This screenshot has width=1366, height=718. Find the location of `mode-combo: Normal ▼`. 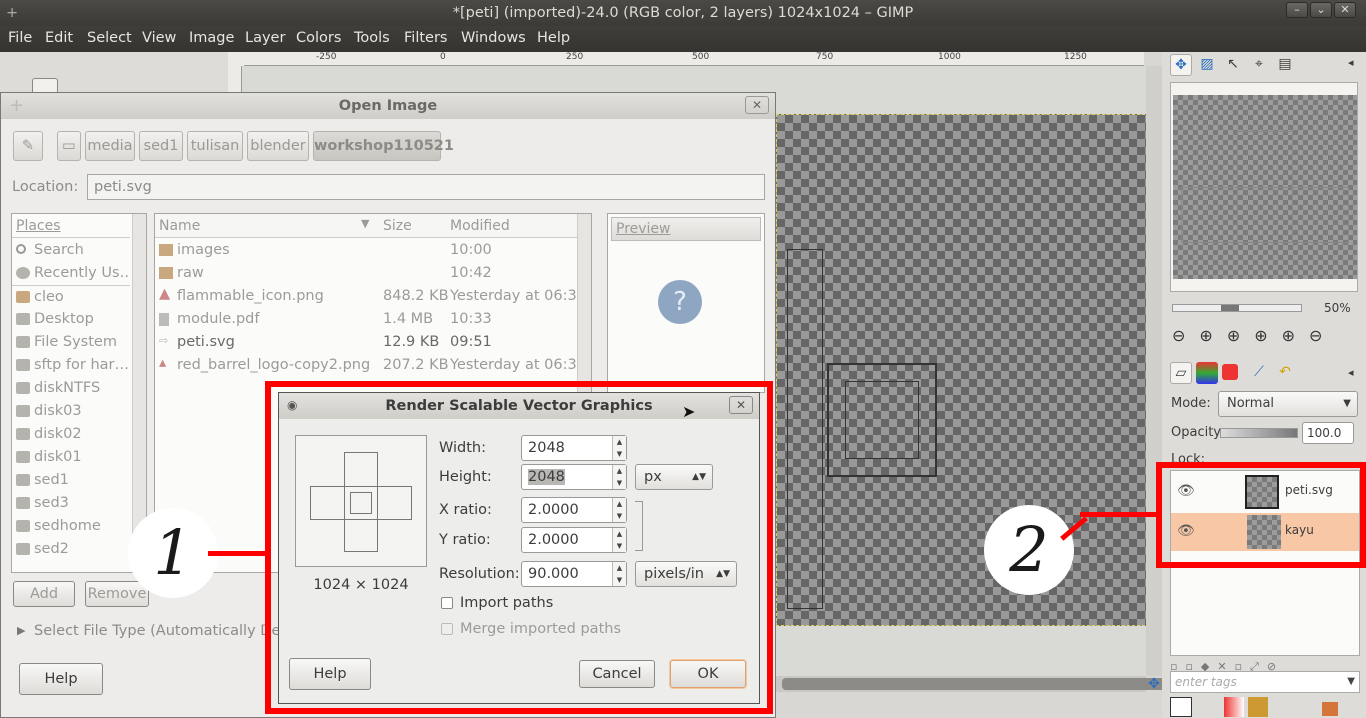

mode-combo: Normal ▼ is located at coordinates (1288, 404).